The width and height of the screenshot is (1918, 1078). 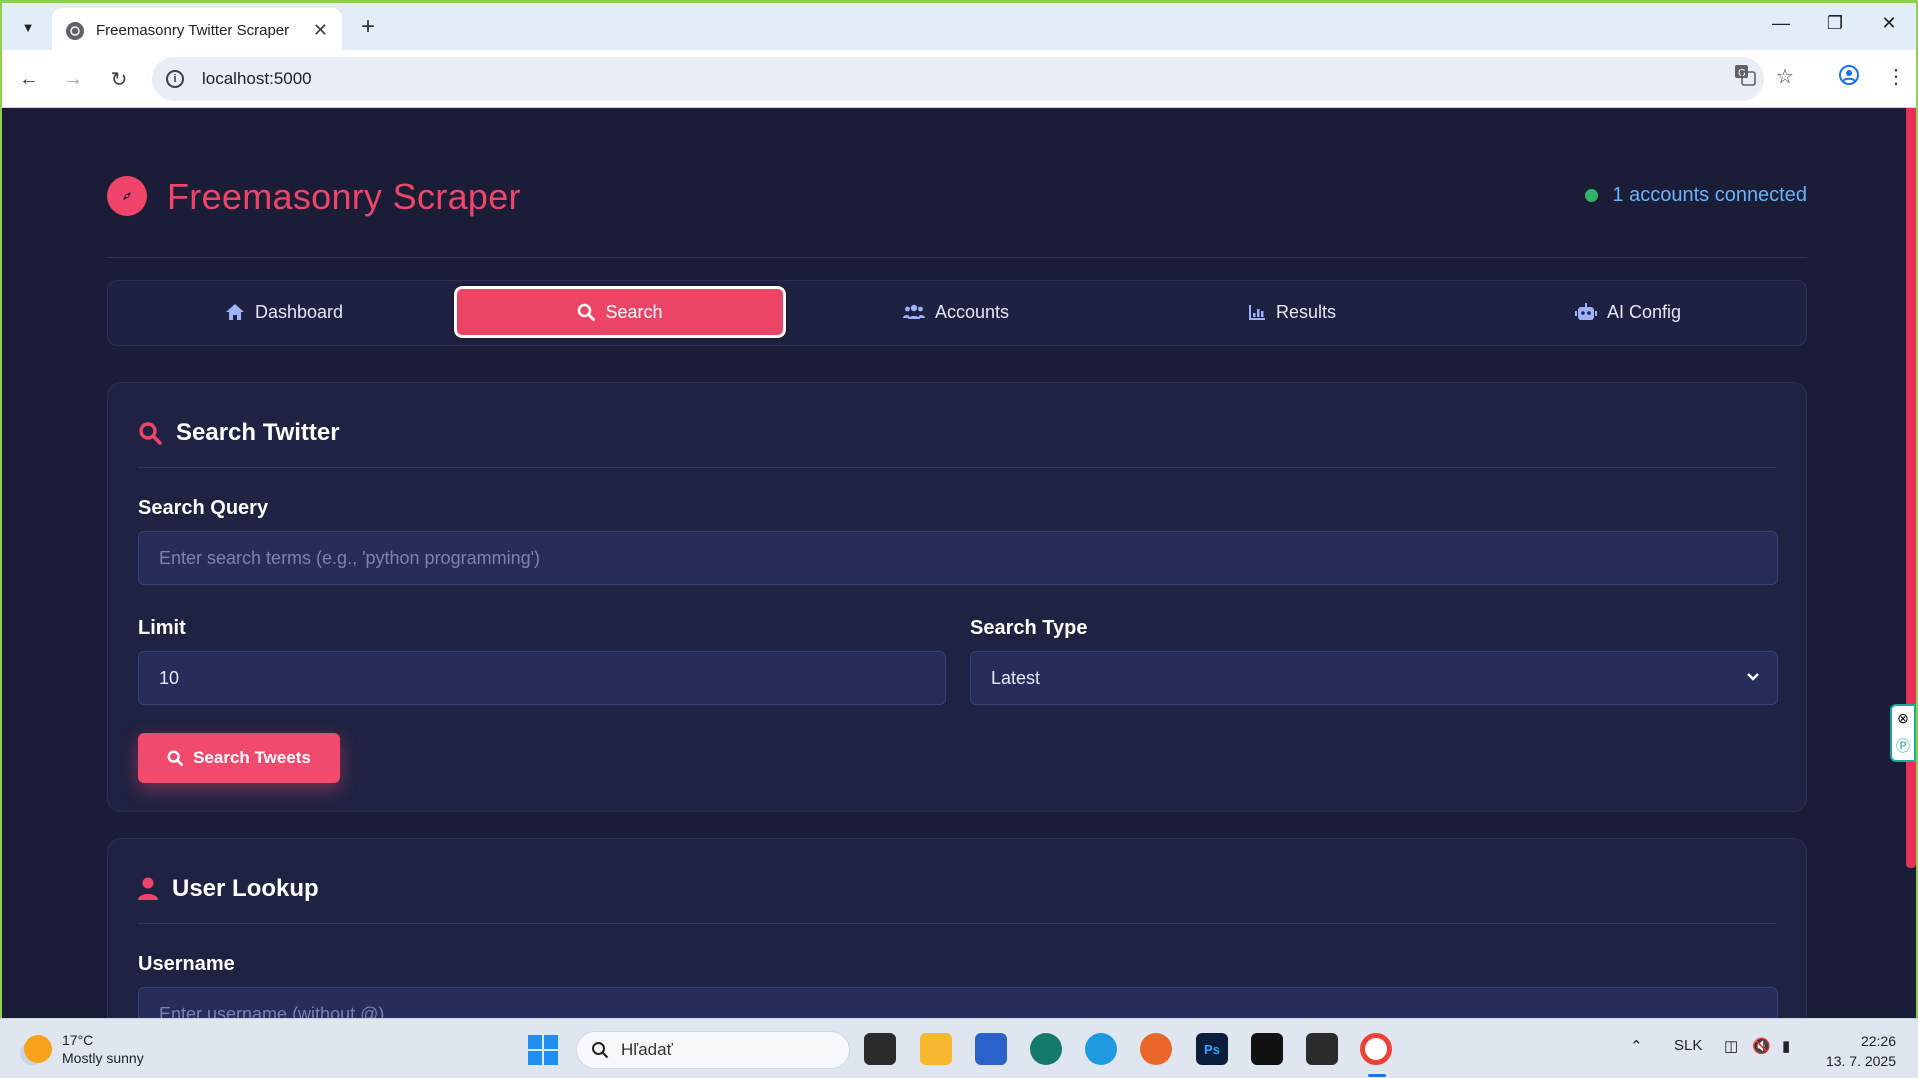 I want to click on status-dot-icon, so click(x=1592, y=195).